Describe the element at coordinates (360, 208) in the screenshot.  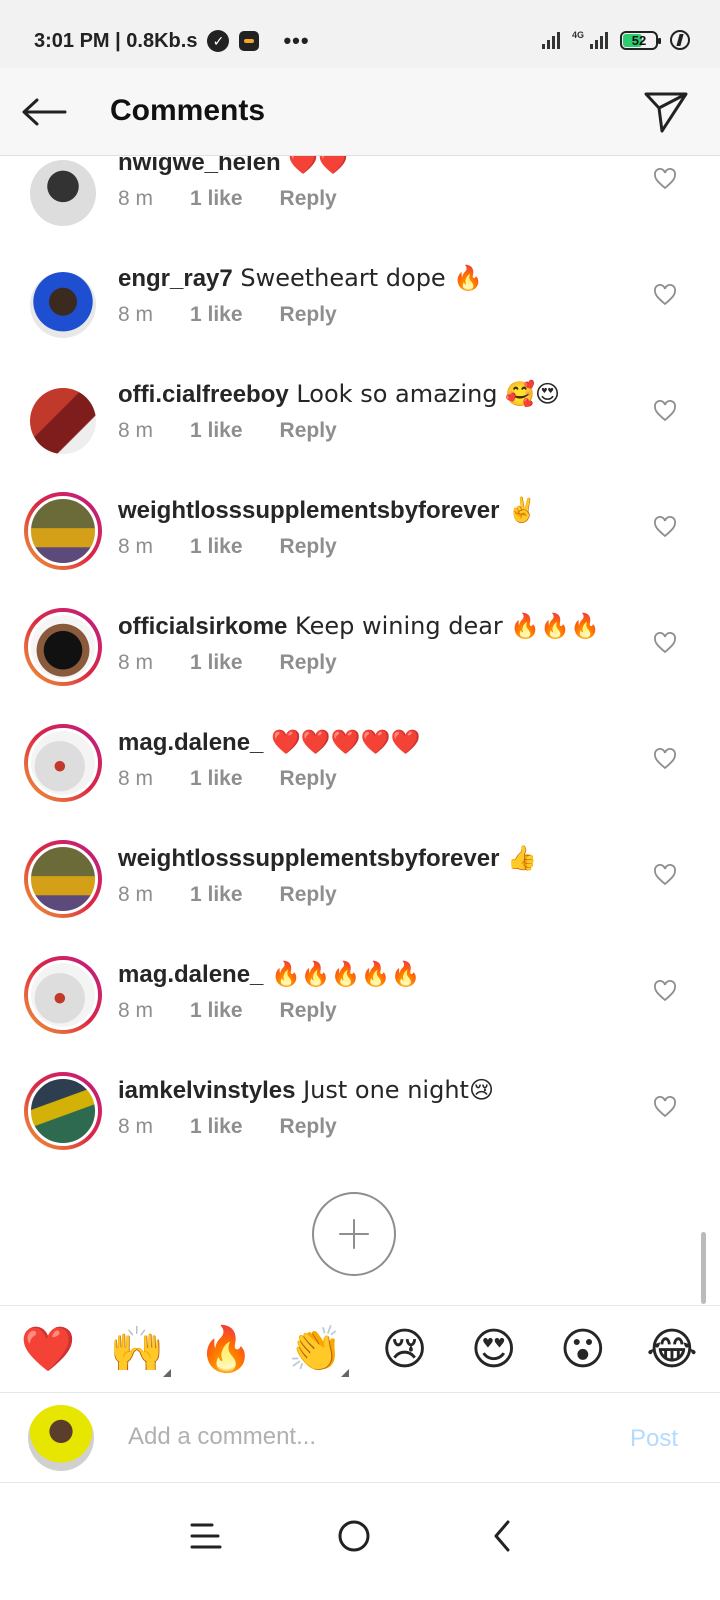
I see `comment-item: nwigwe_helen ❤️❤️ 8 m 1 like Reply` at that location.